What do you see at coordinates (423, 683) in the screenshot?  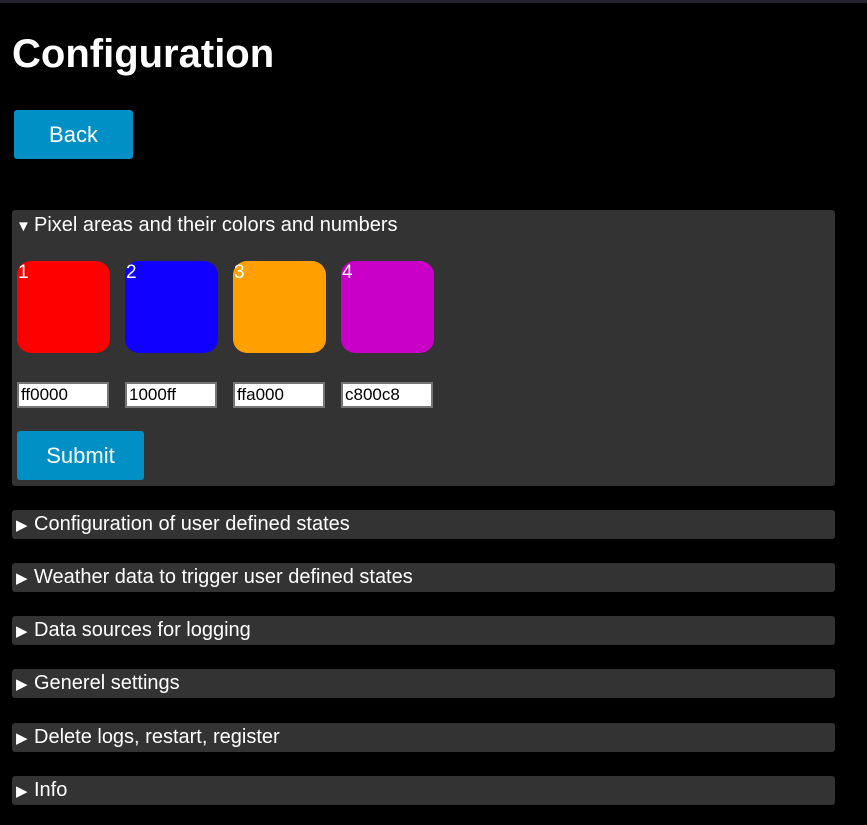 I see `section-general-settings: ▶ Generel settings` at bounding box center [423, 683].